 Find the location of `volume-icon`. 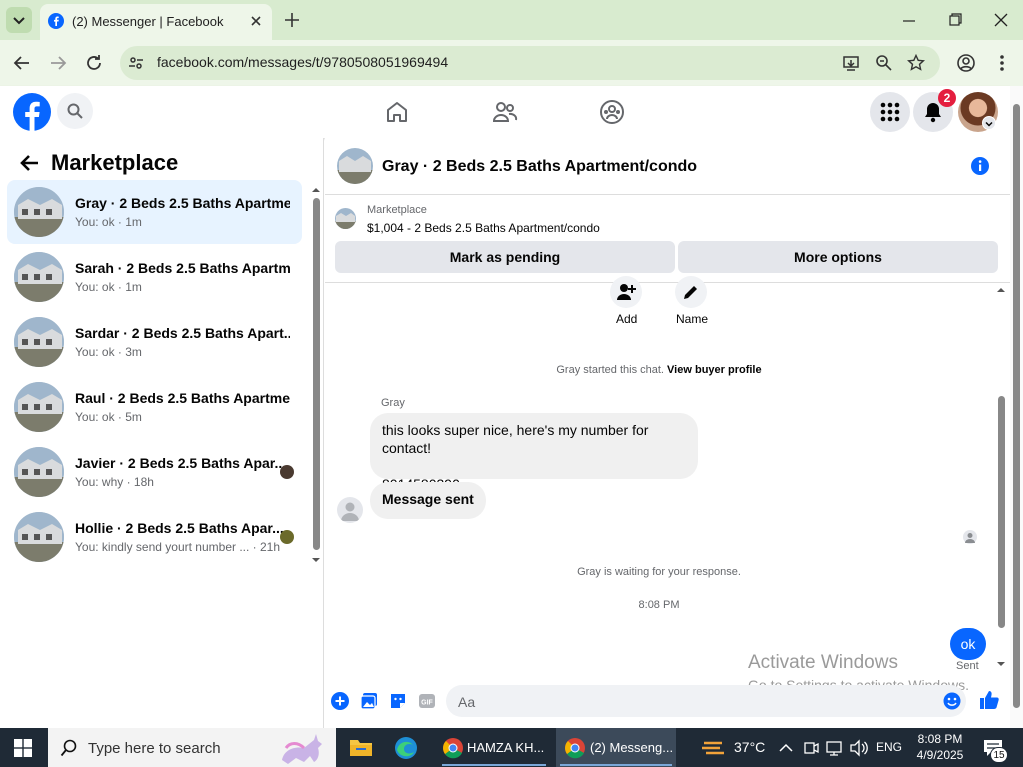

volume-icon is located at coordinates (859, 748).